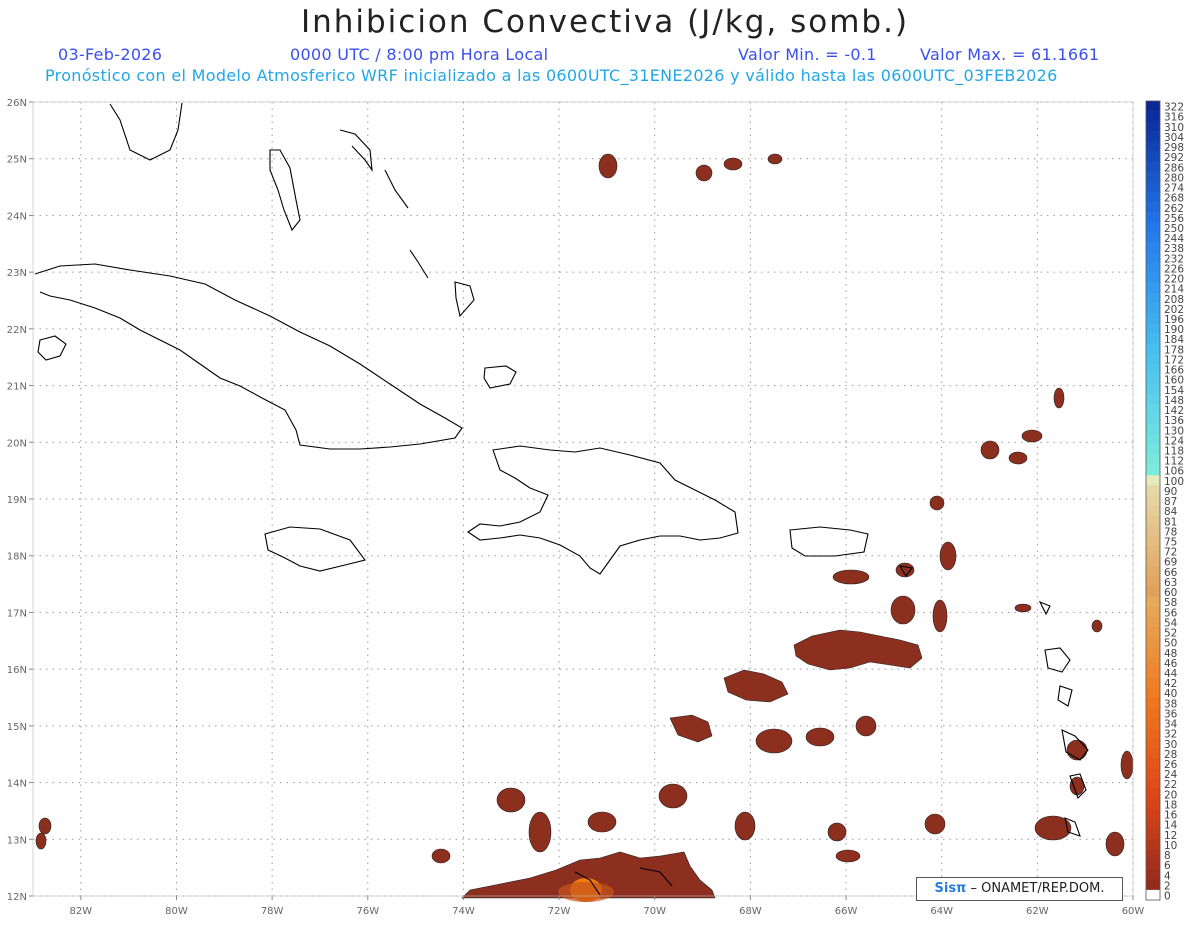 The height and width of the screenshot is (927, 1200). I want to click on lat-label: 22N, so click(17, 330).